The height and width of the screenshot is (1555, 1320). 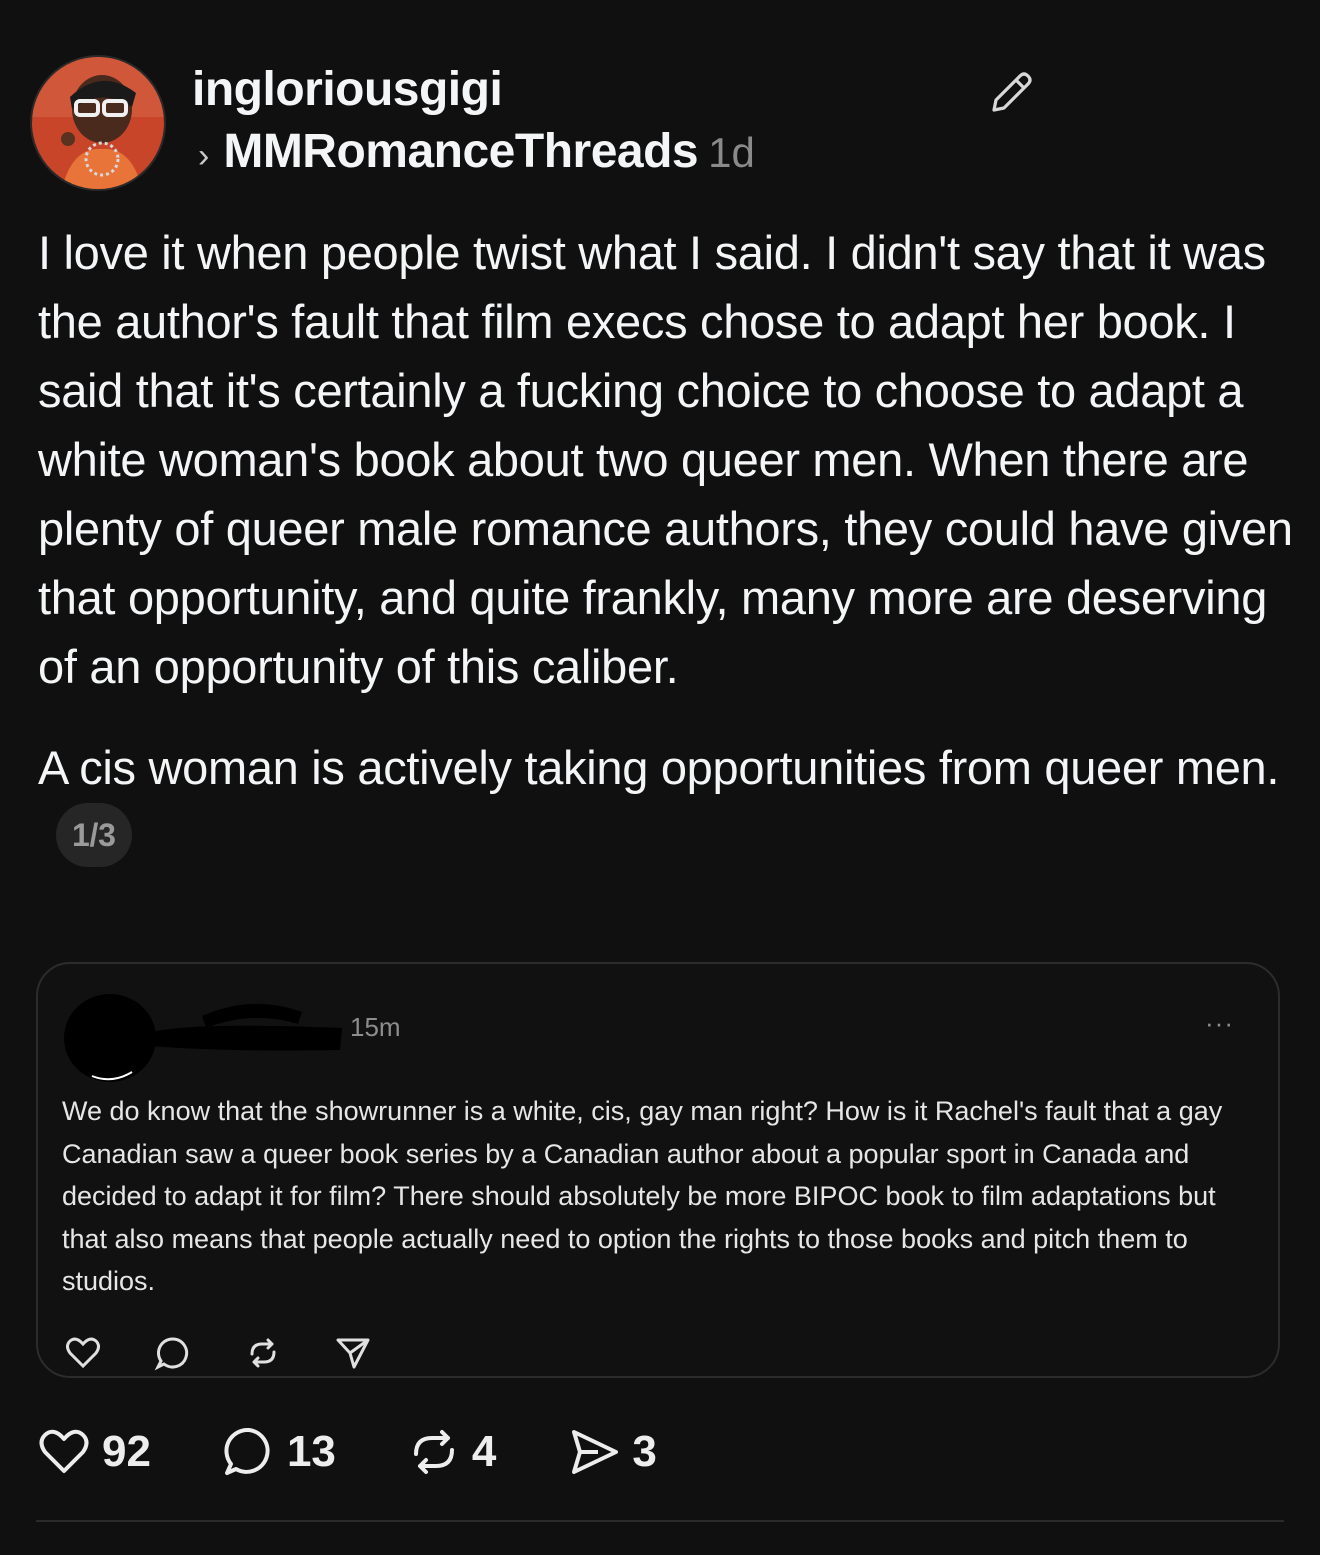 I want to click on quoted-post-age: 15m, so click(x=375, y=1027).